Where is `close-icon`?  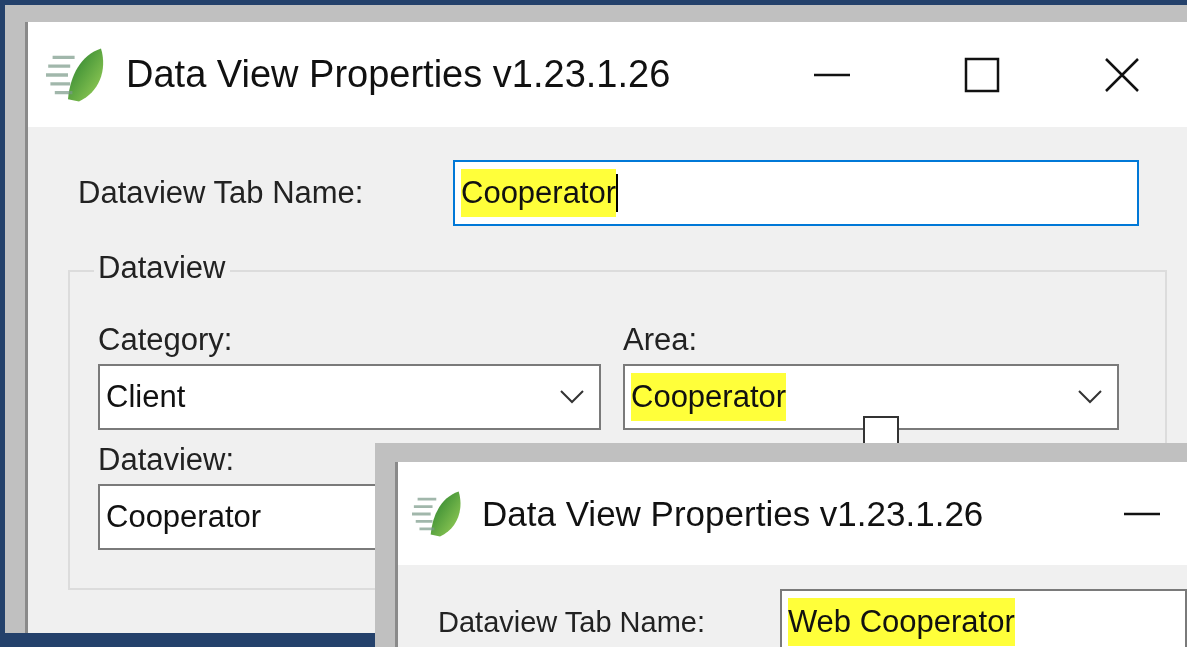
close-icon is located at coordinates (1122, 74).